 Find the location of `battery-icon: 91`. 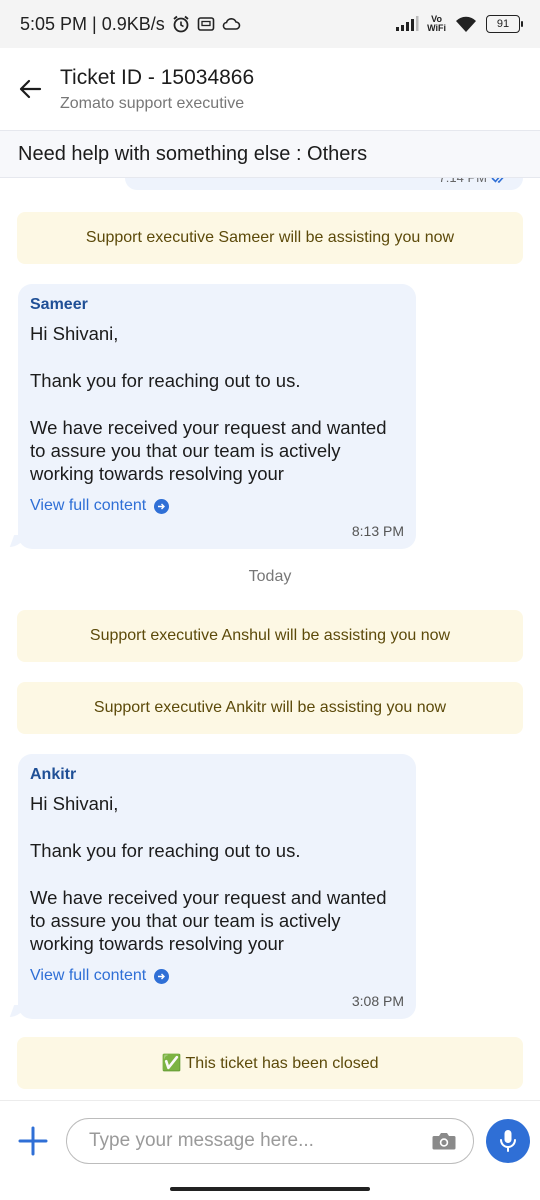

battery-icon: 91 is located at coordinates (504, 24).